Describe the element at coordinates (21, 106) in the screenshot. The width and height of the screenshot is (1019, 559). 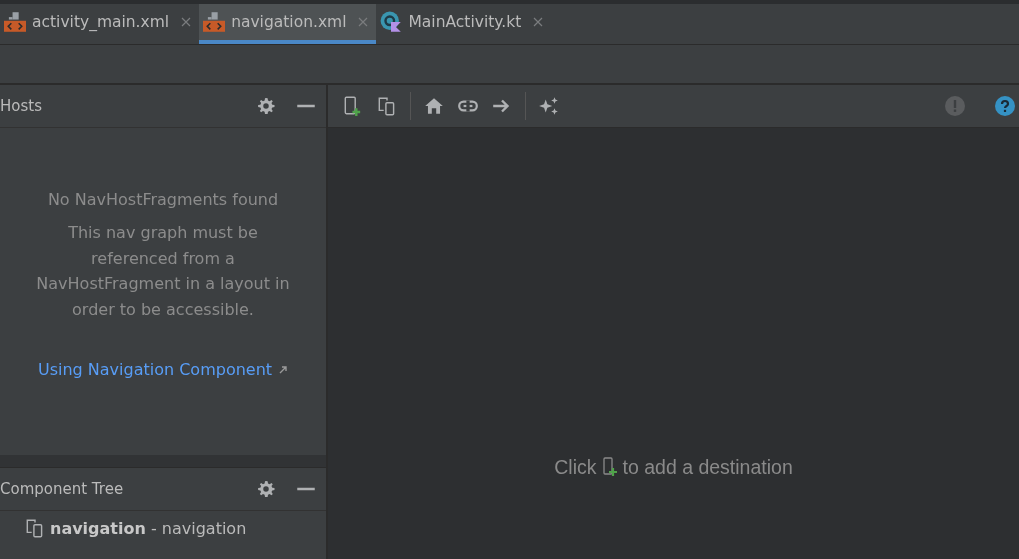
I see `panel-title: Hosts` at that location.